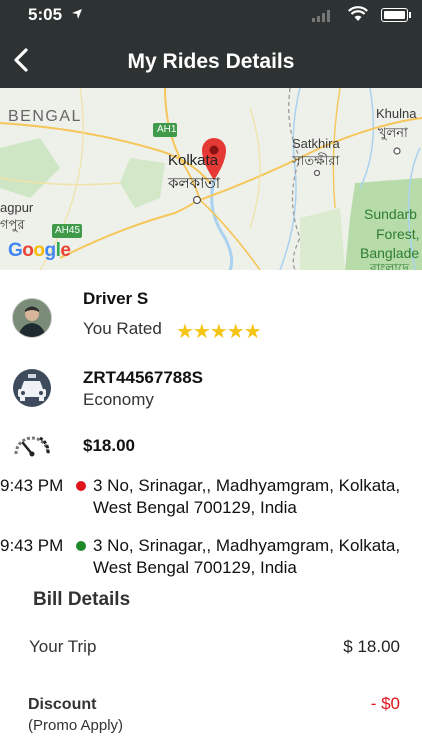 The image size is (422, 750). I want to click on dropoff-address-line2: West Bengal 700129, India, so click(195, 567).